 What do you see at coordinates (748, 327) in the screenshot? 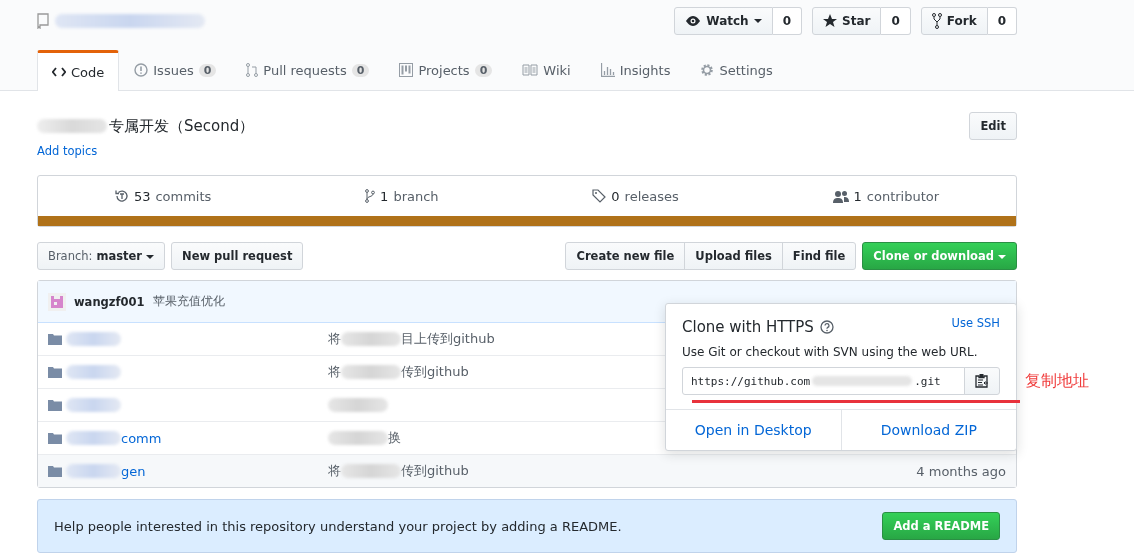
I see `popup-title: Clone with HTTPS` at bounding box center [748, 327].